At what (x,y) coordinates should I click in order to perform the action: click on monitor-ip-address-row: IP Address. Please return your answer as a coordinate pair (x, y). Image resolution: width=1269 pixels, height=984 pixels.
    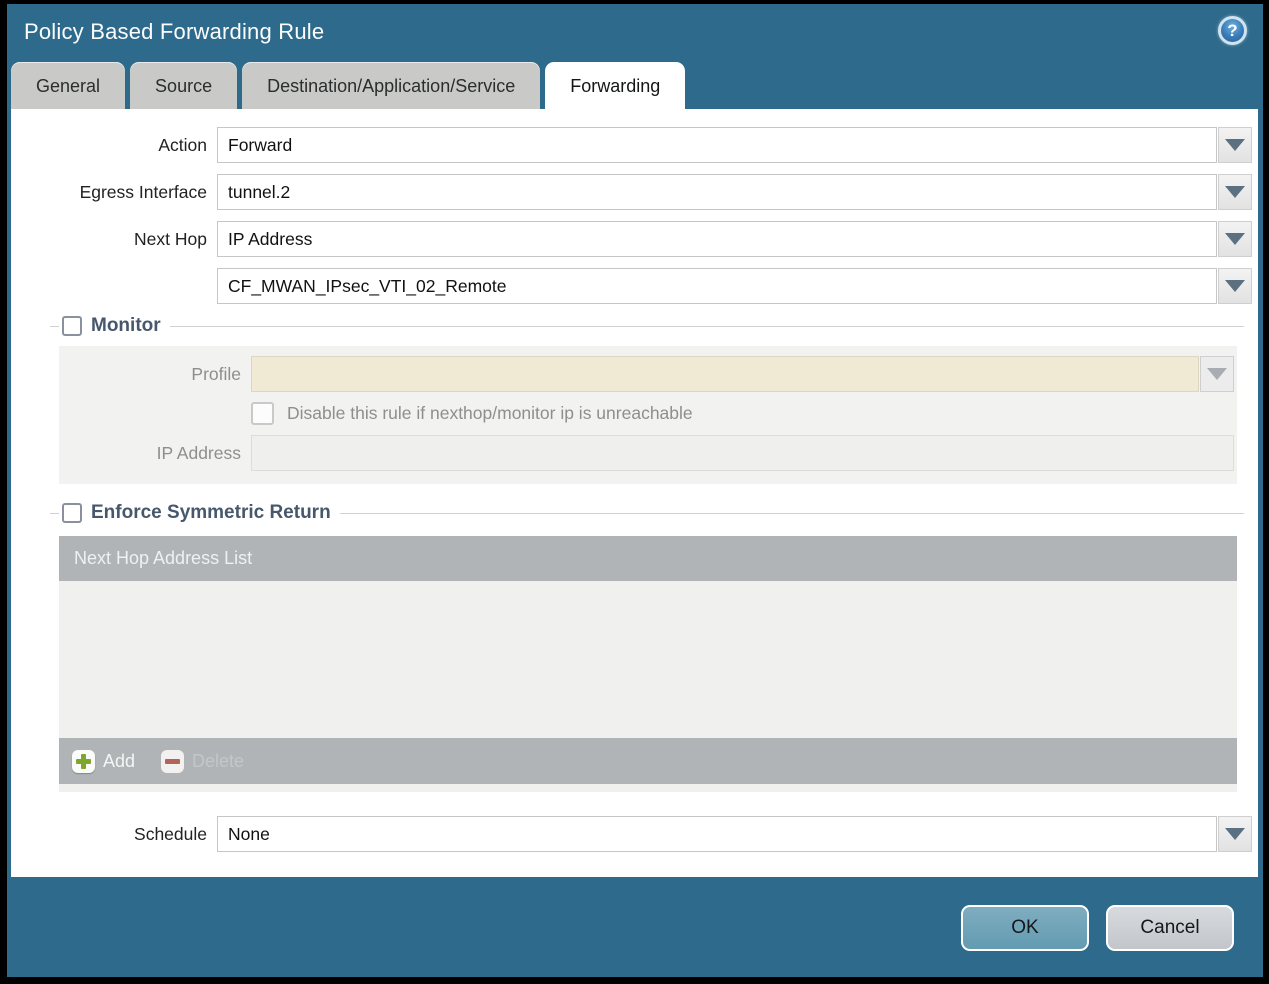
    Looking at the image, I should click on (646, 453).